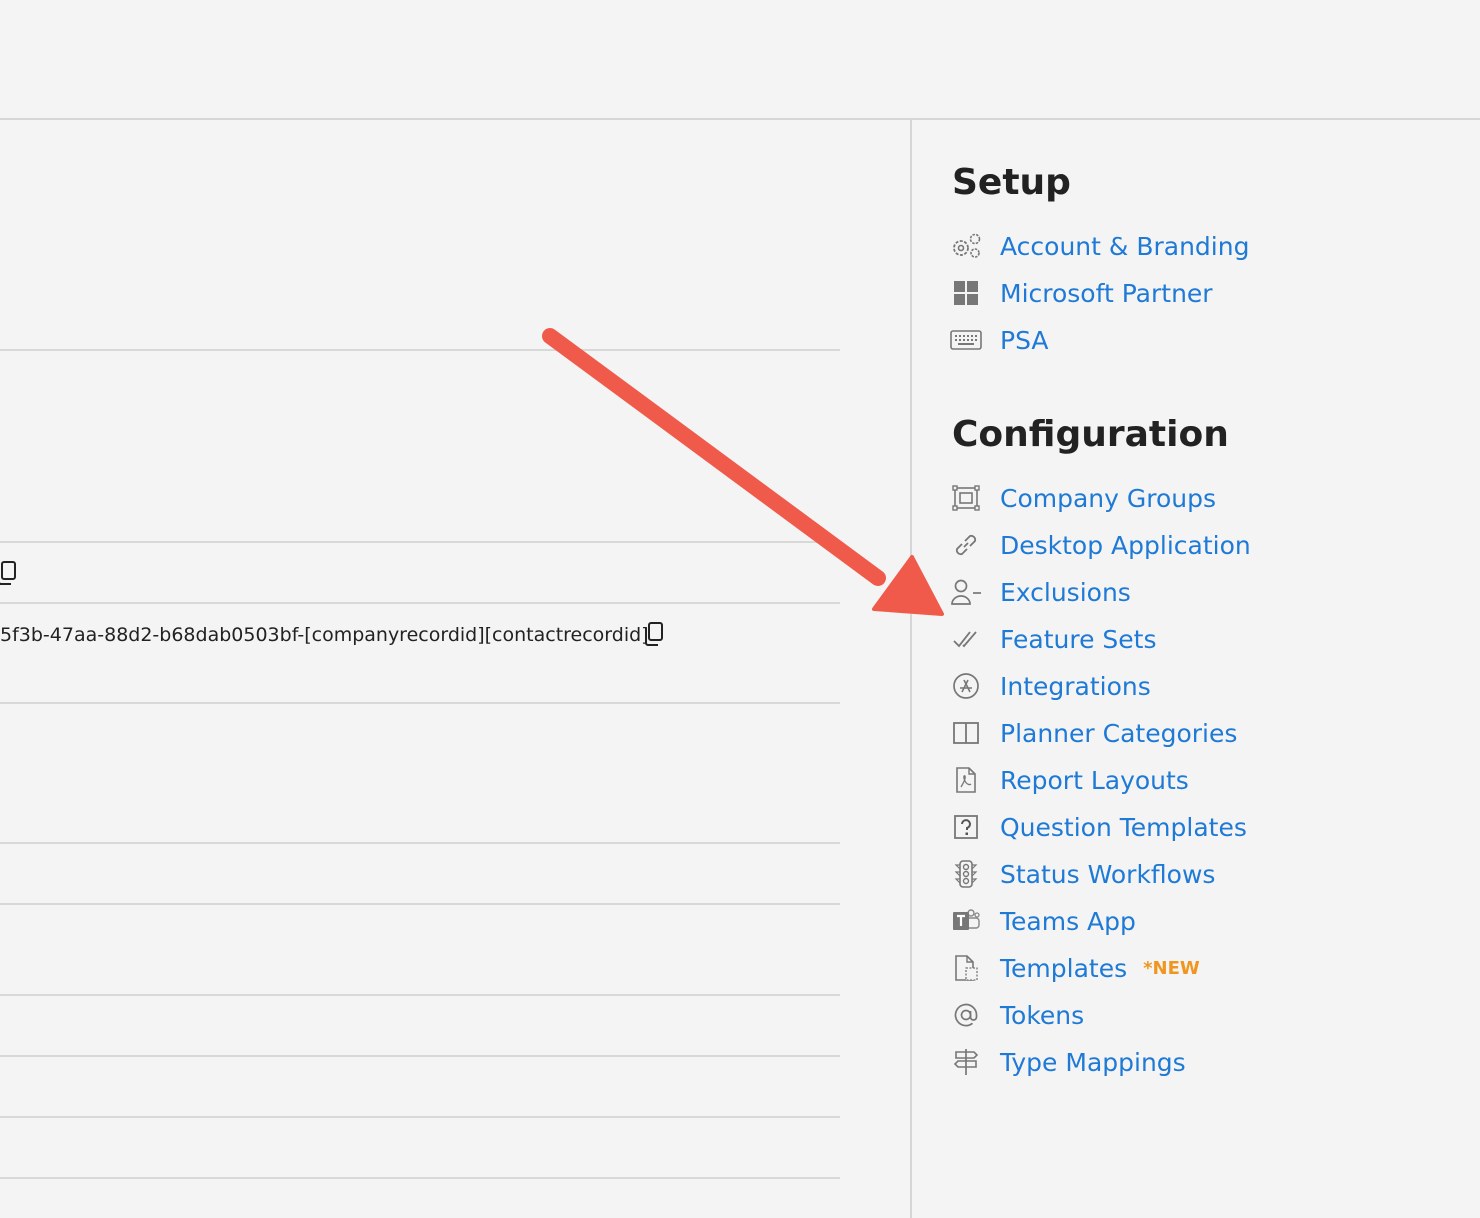  I want to click on at-icon, so click(966, 1015).